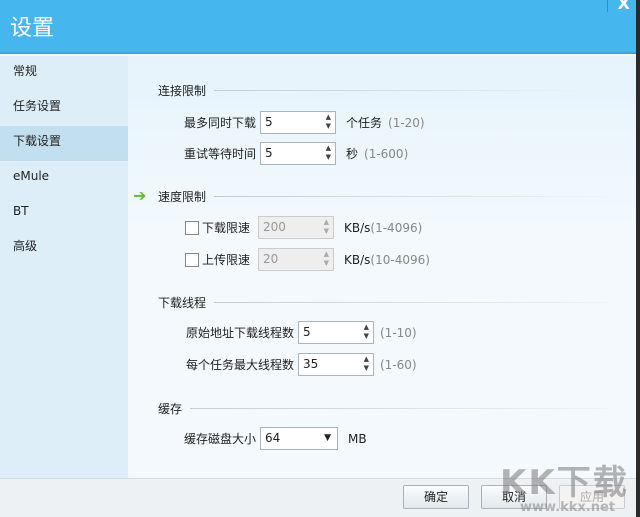 The image size is (640, 517). I want to click on arrow-right-icon: ➔, so click(140, 195).